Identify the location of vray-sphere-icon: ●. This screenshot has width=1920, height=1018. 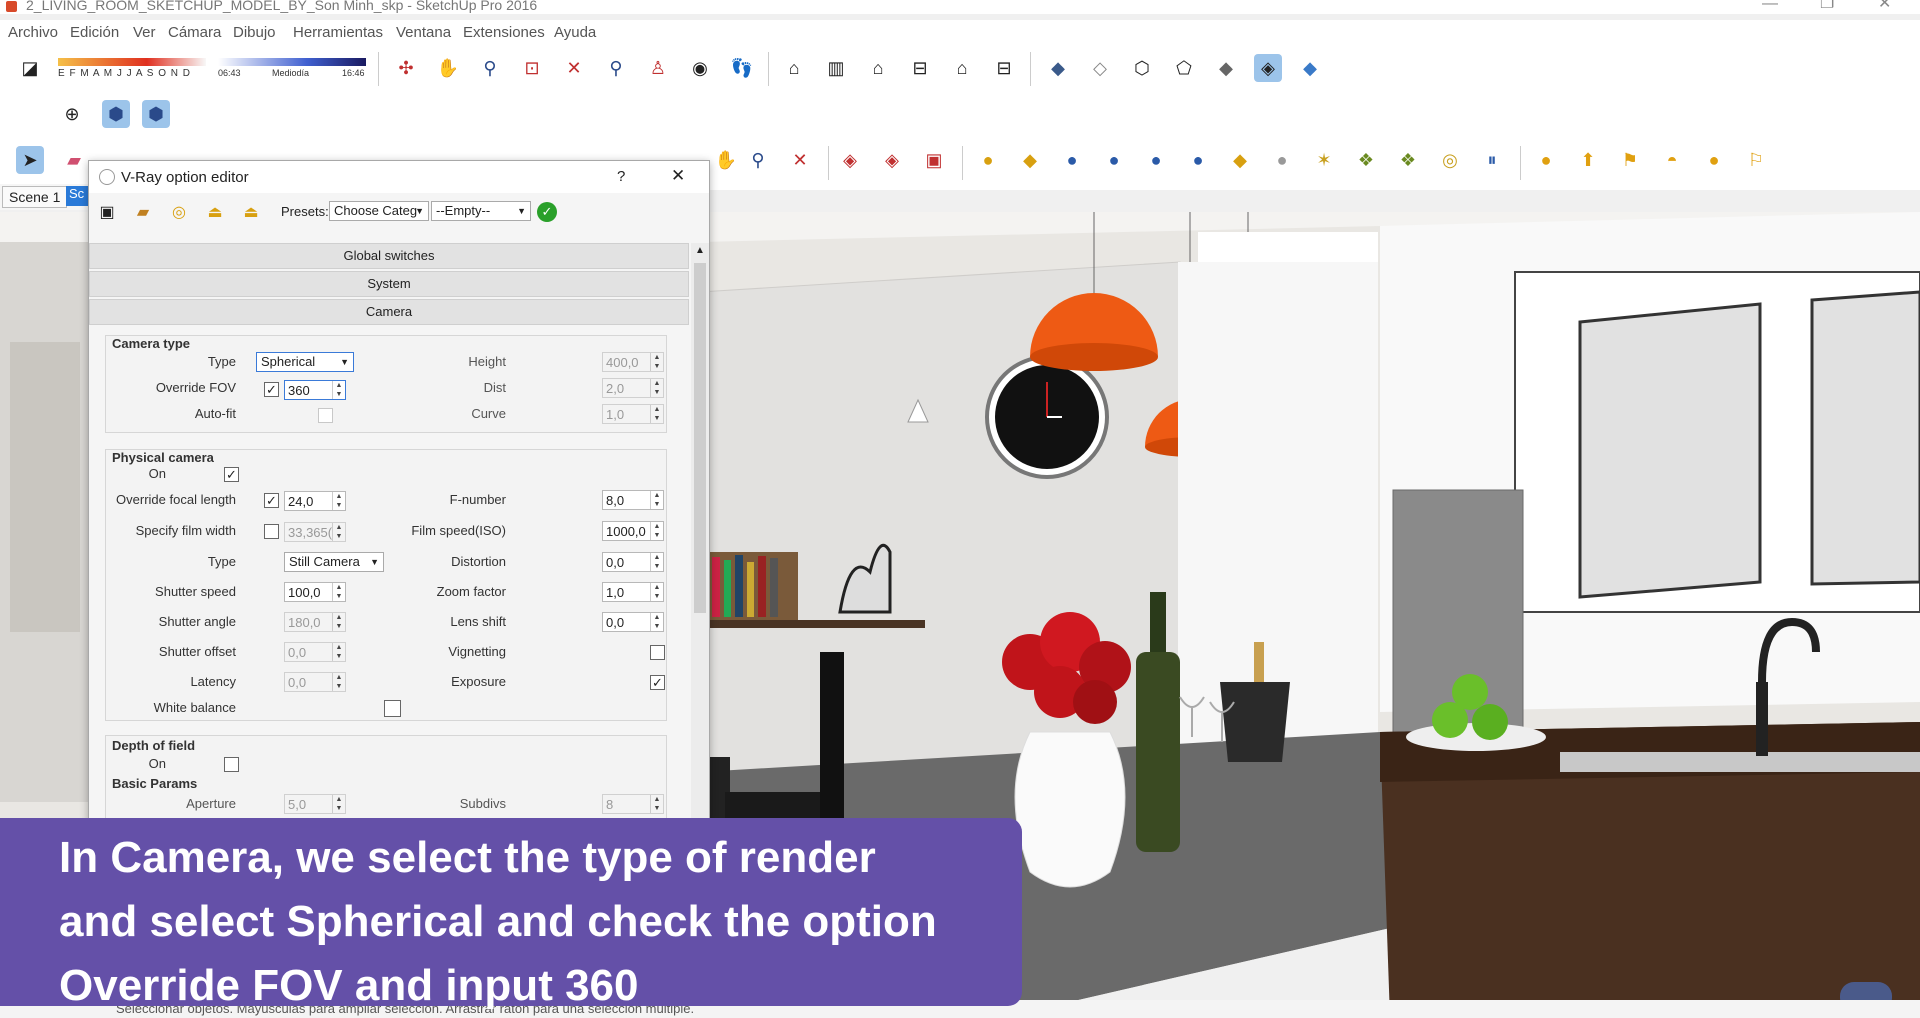
(1282, 160).